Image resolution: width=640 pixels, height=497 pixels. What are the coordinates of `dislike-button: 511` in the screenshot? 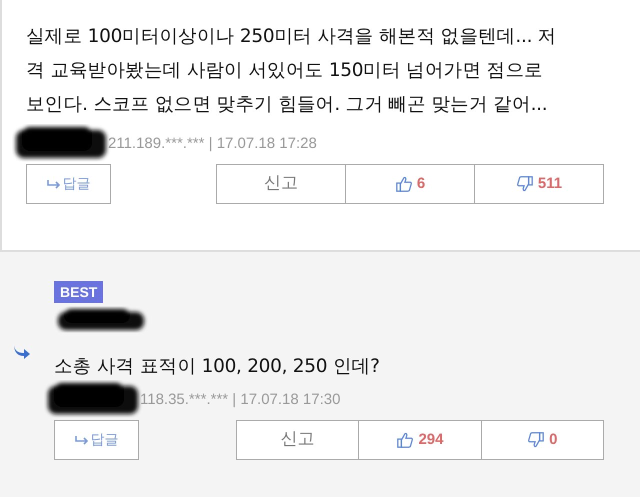 It's located at (539, 184).